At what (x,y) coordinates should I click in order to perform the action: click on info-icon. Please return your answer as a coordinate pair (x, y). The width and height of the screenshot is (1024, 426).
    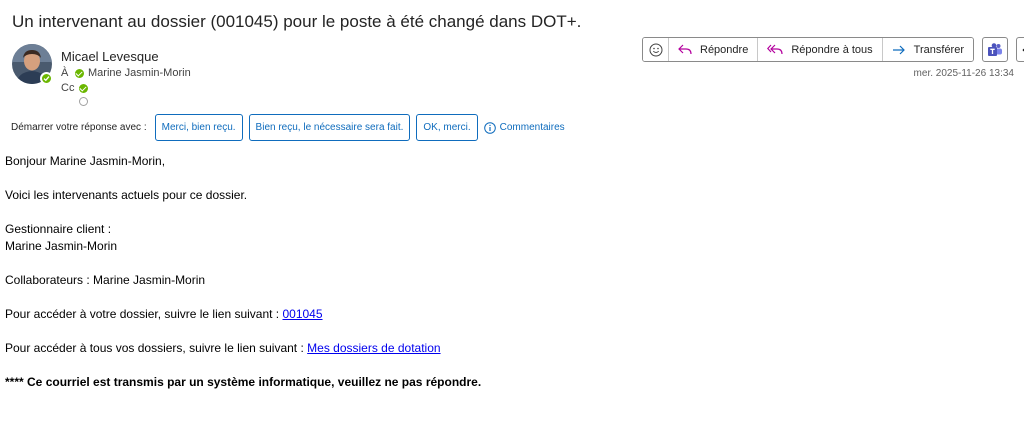
    Looking at the image, I should click on (489, 127).